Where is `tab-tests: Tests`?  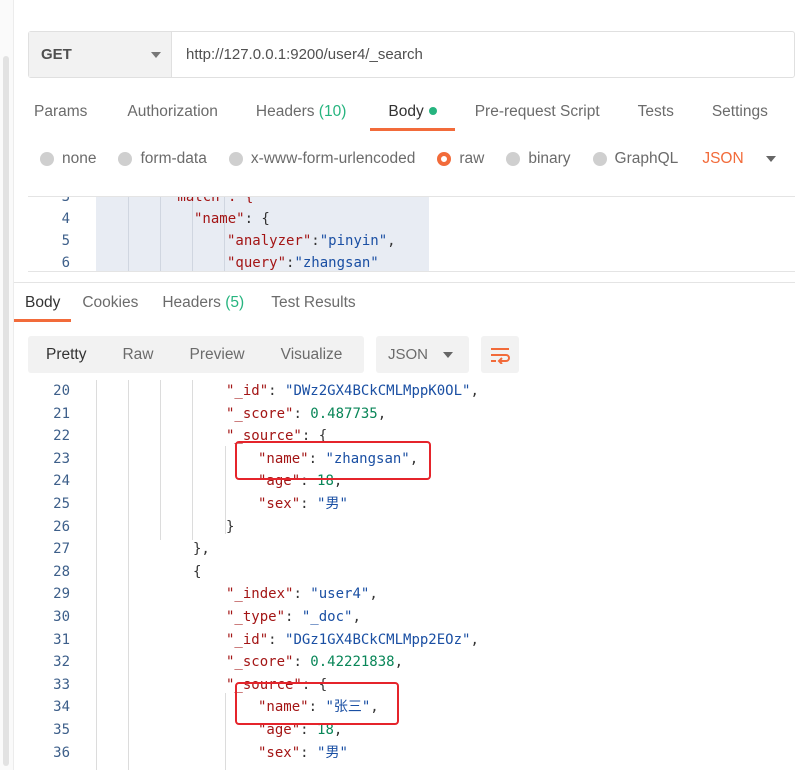
tab-tests: Tests is located at coordinates (651, 113).